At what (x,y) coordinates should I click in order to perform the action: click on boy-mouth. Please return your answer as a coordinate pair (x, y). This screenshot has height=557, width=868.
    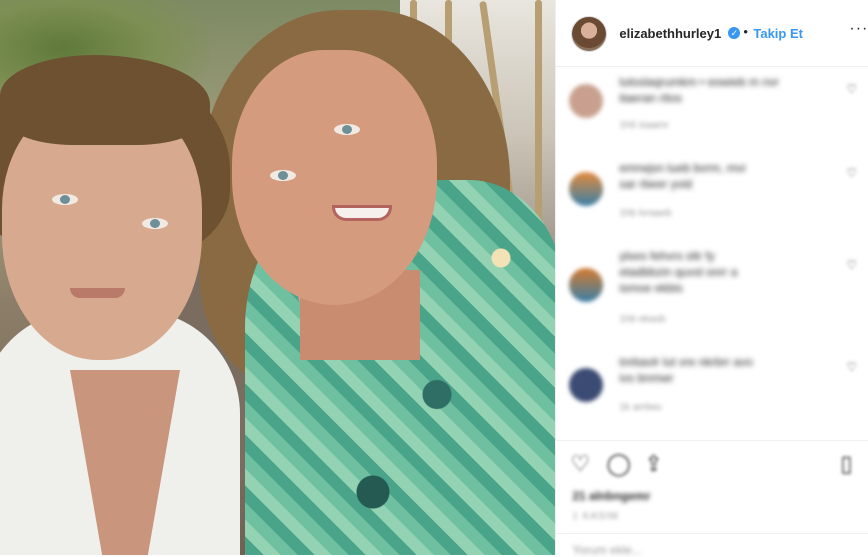
    Looking at the image, I should click on (97, 293).